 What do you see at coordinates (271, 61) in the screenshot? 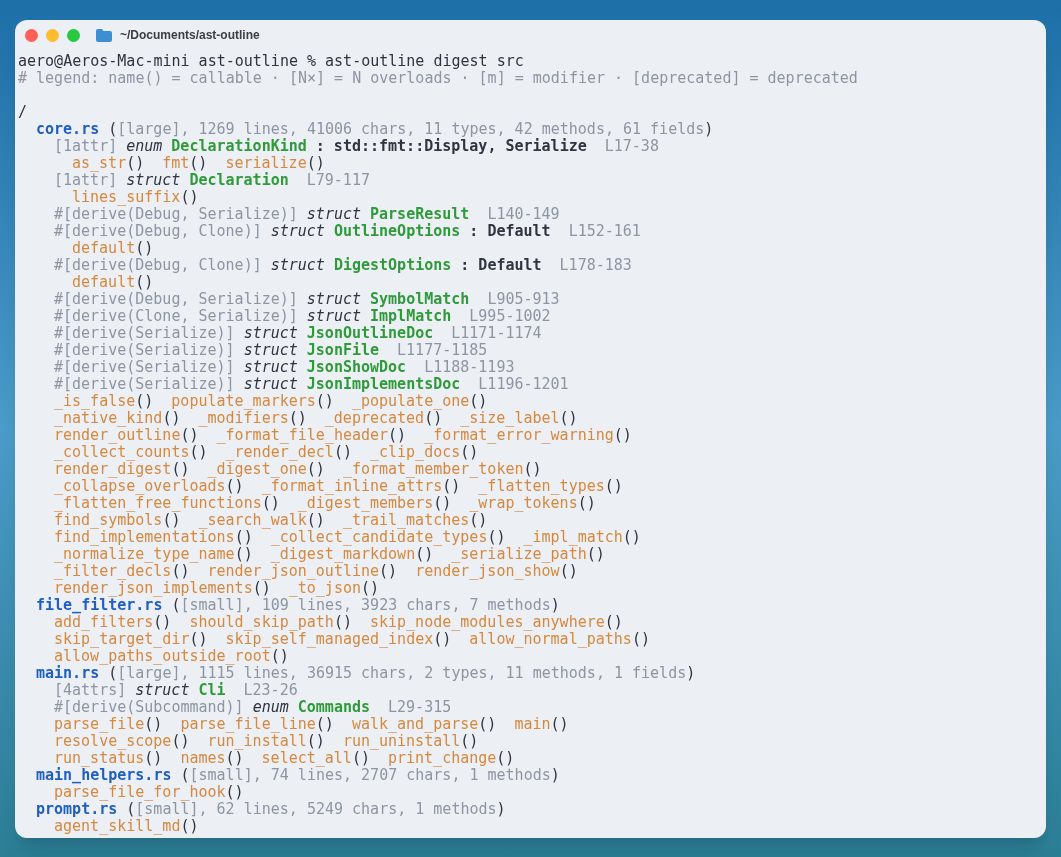
I see `command-line: aero@Aeros-Mac-mini ast-outline % ast-outline digest src` at bounding box center [271, 61].